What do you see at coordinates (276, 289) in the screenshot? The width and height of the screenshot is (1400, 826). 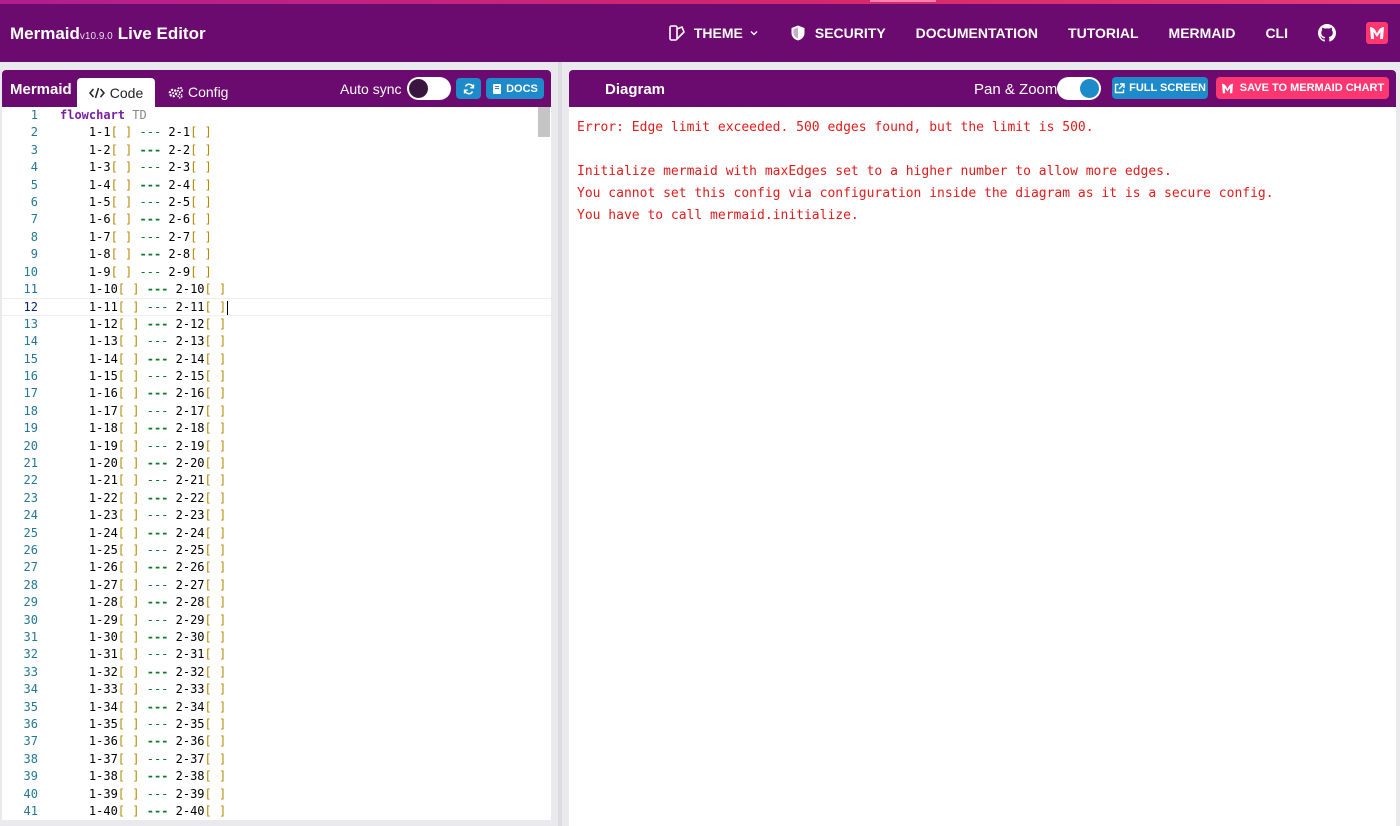 I see `code-line: 11 1-10[ ] --- 2-10[ ]` at bounding box center [276, 289].